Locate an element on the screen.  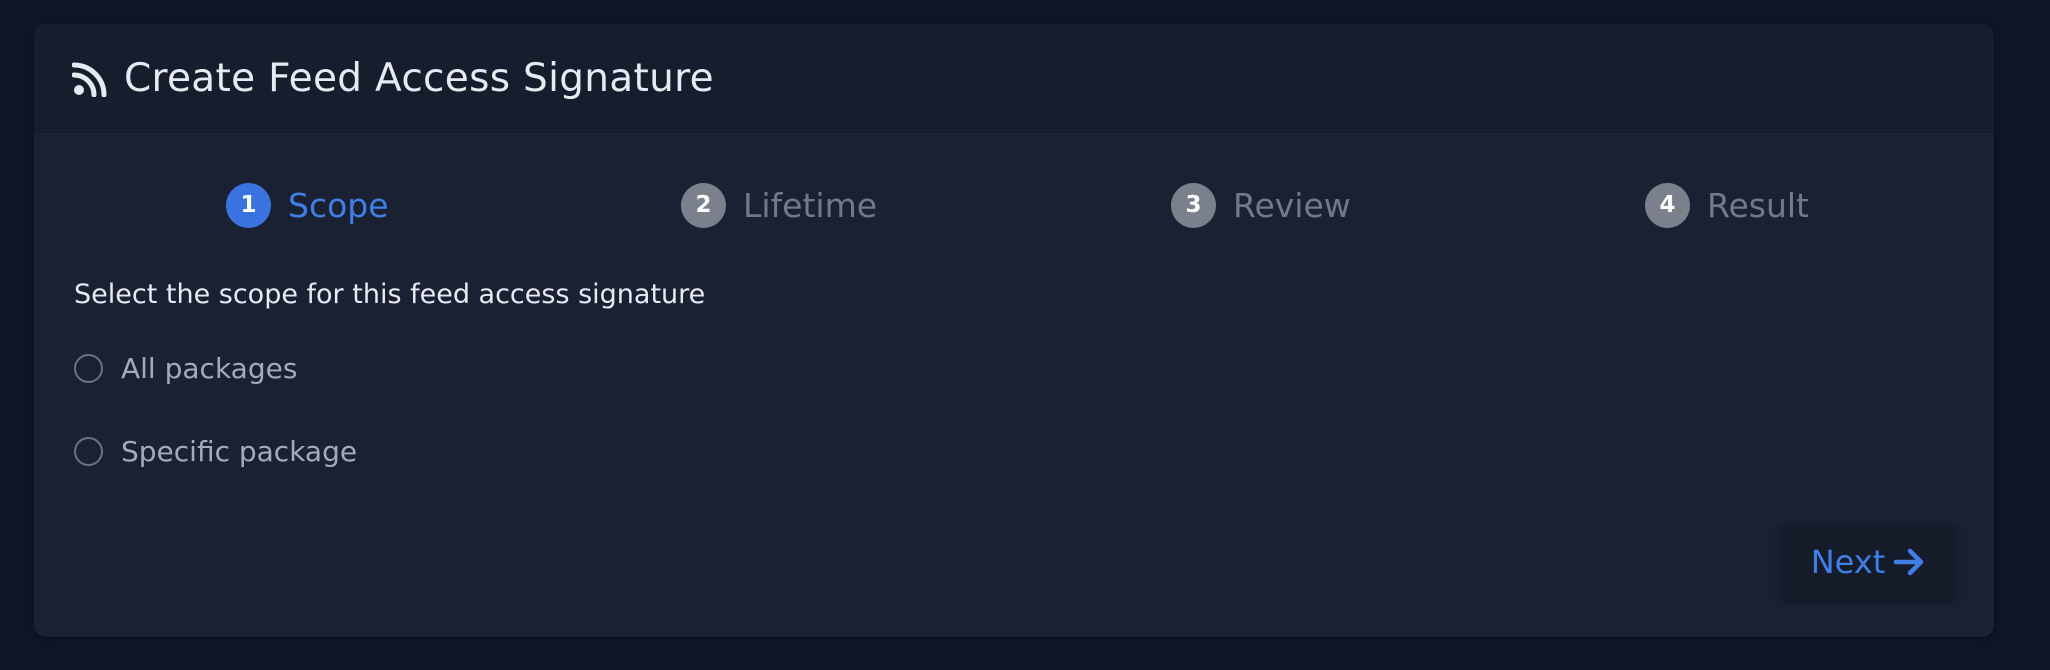
step-label: Scope is located at coordinates (338, 205).